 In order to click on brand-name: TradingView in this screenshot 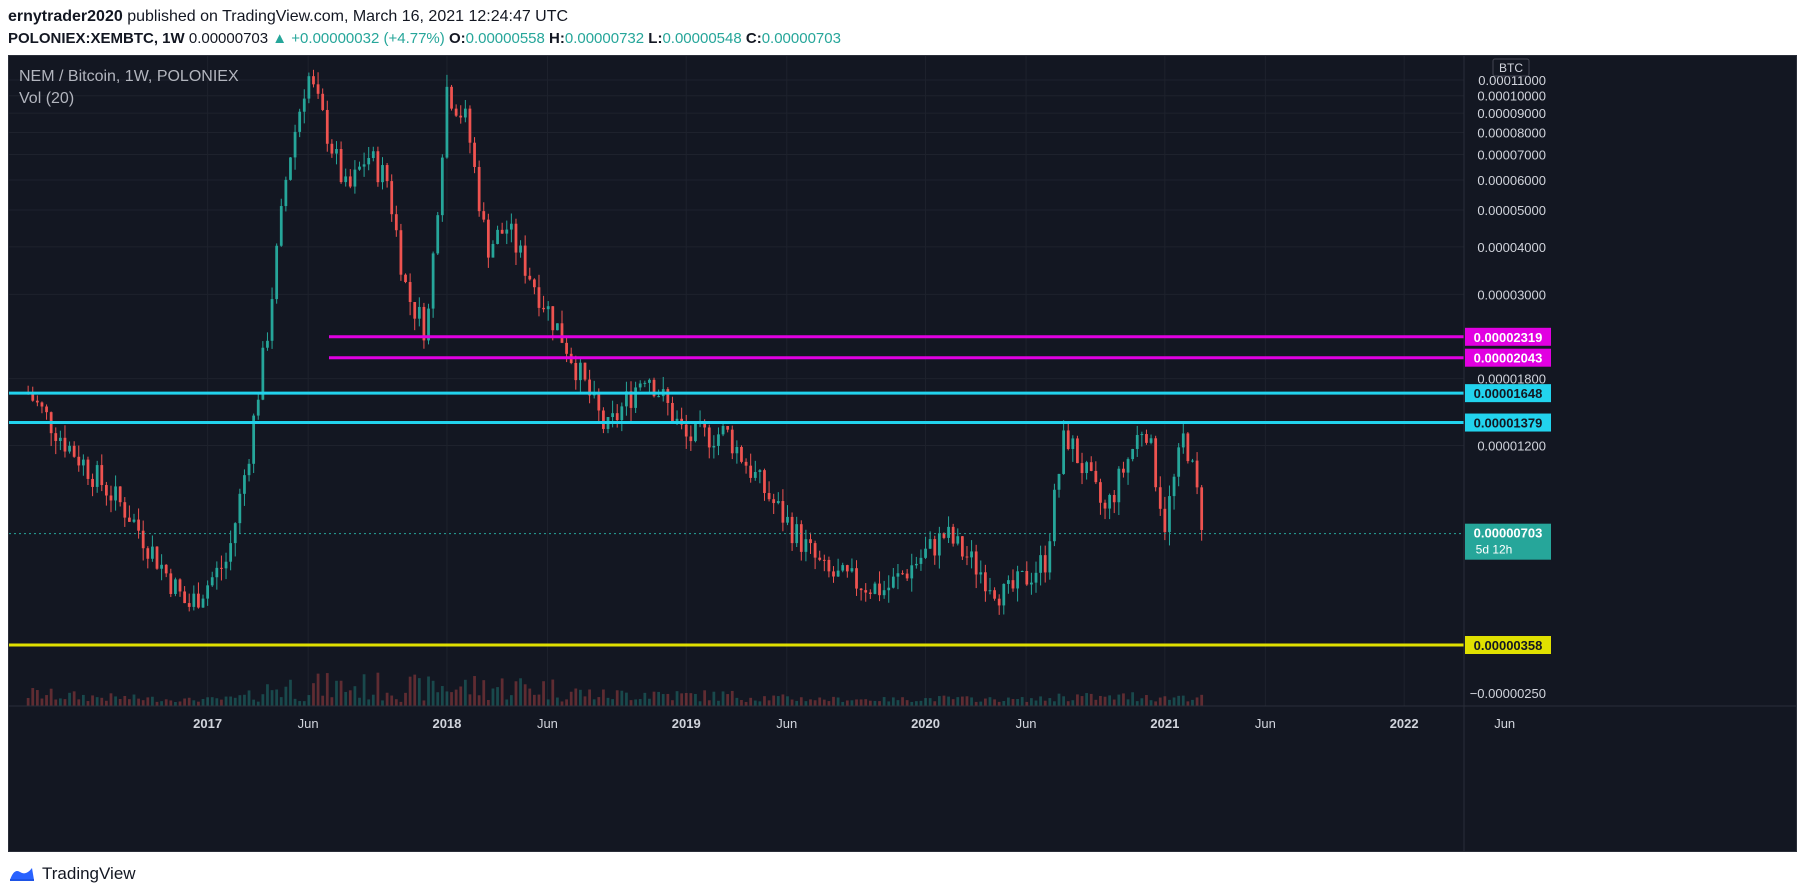, I will do `click(89, 874)`.